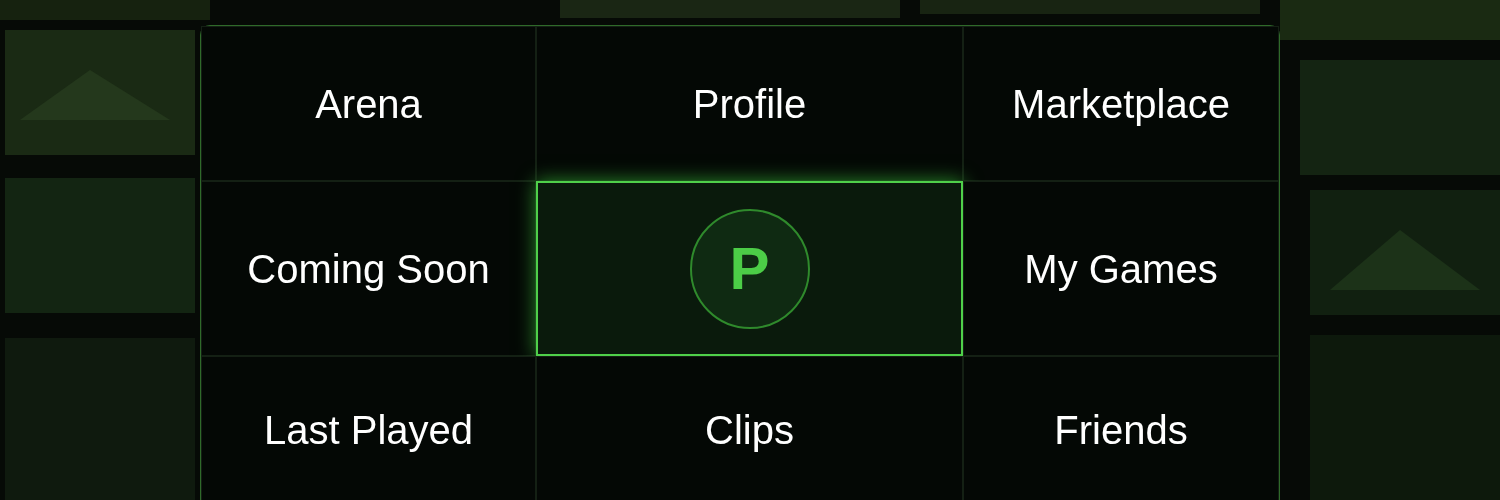 This screenshot has height=500, width=1500. What do you see at coordinates (368, 103) in the screenshot?
I see `menu-tile: Arena` at bounding box center [368, 103].